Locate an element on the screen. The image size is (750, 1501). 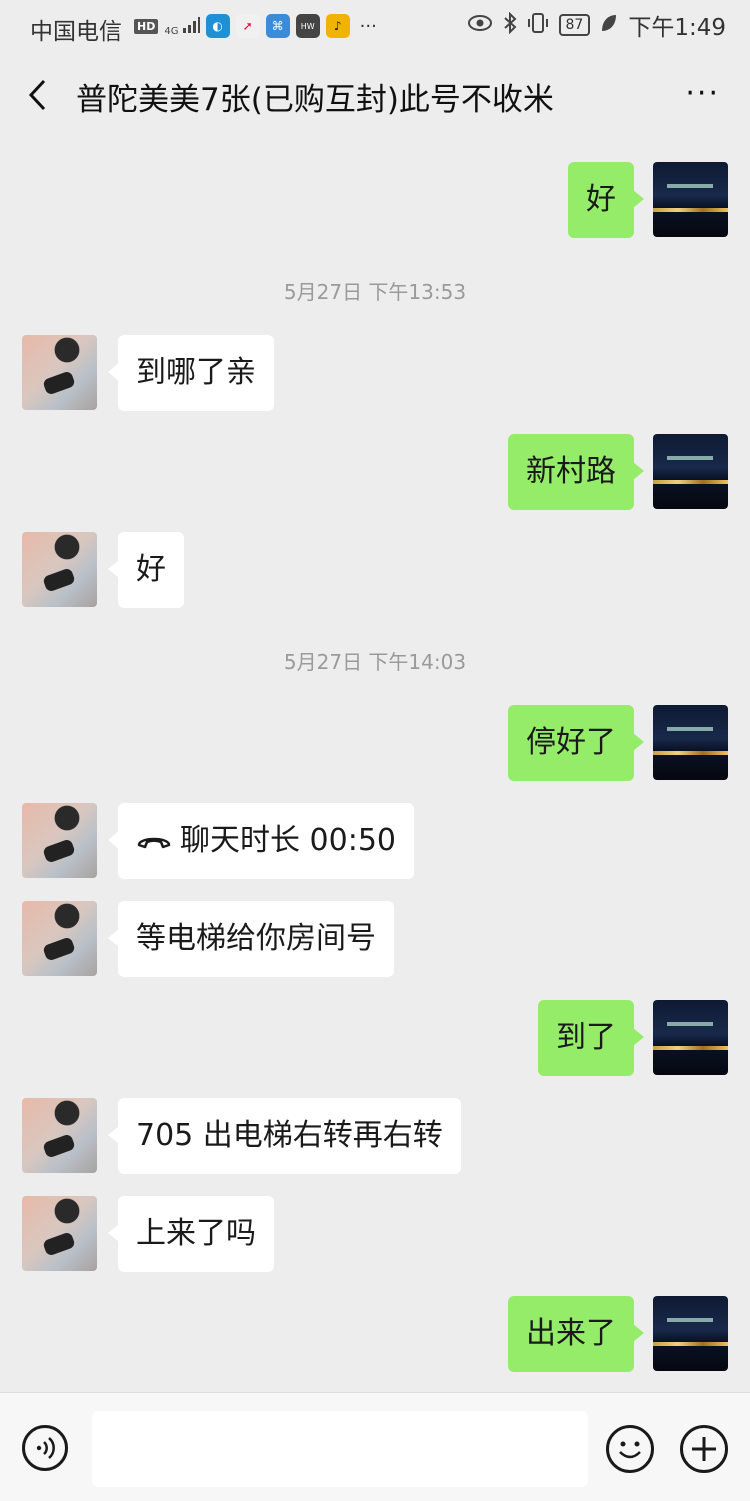
input-bar is located at coordinates (375, 1446).